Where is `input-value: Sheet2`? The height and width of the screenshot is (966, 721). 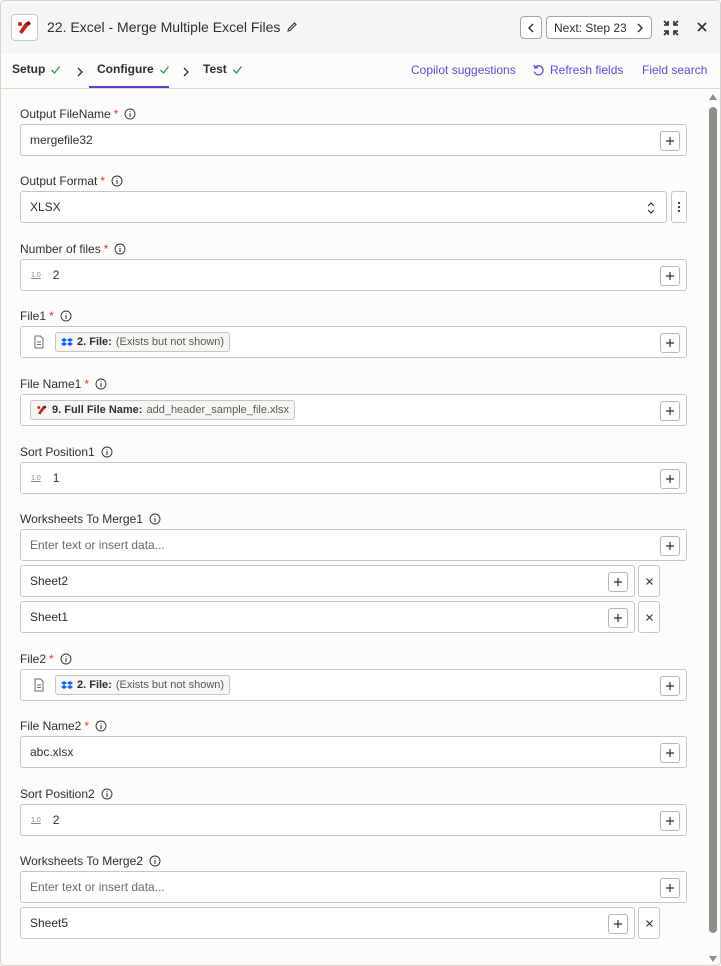 input-value: Sheet2 is located at coordinates (49, 581).